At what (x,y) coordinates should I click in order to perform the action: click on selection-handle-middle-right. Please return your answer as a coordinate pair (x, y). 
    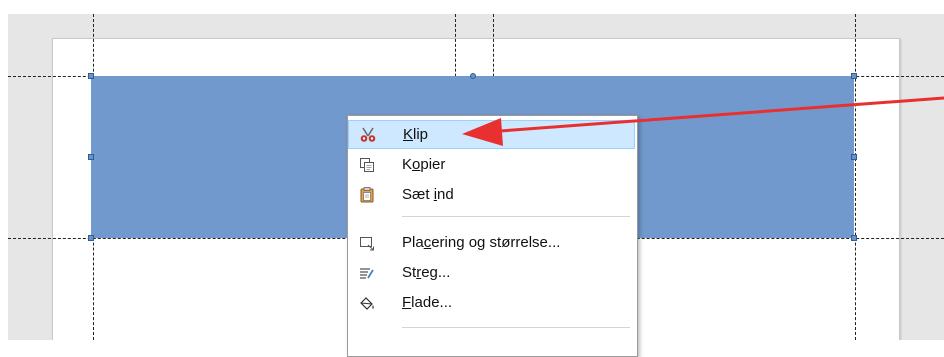
    Looking at the image, I should click on (854, 157).